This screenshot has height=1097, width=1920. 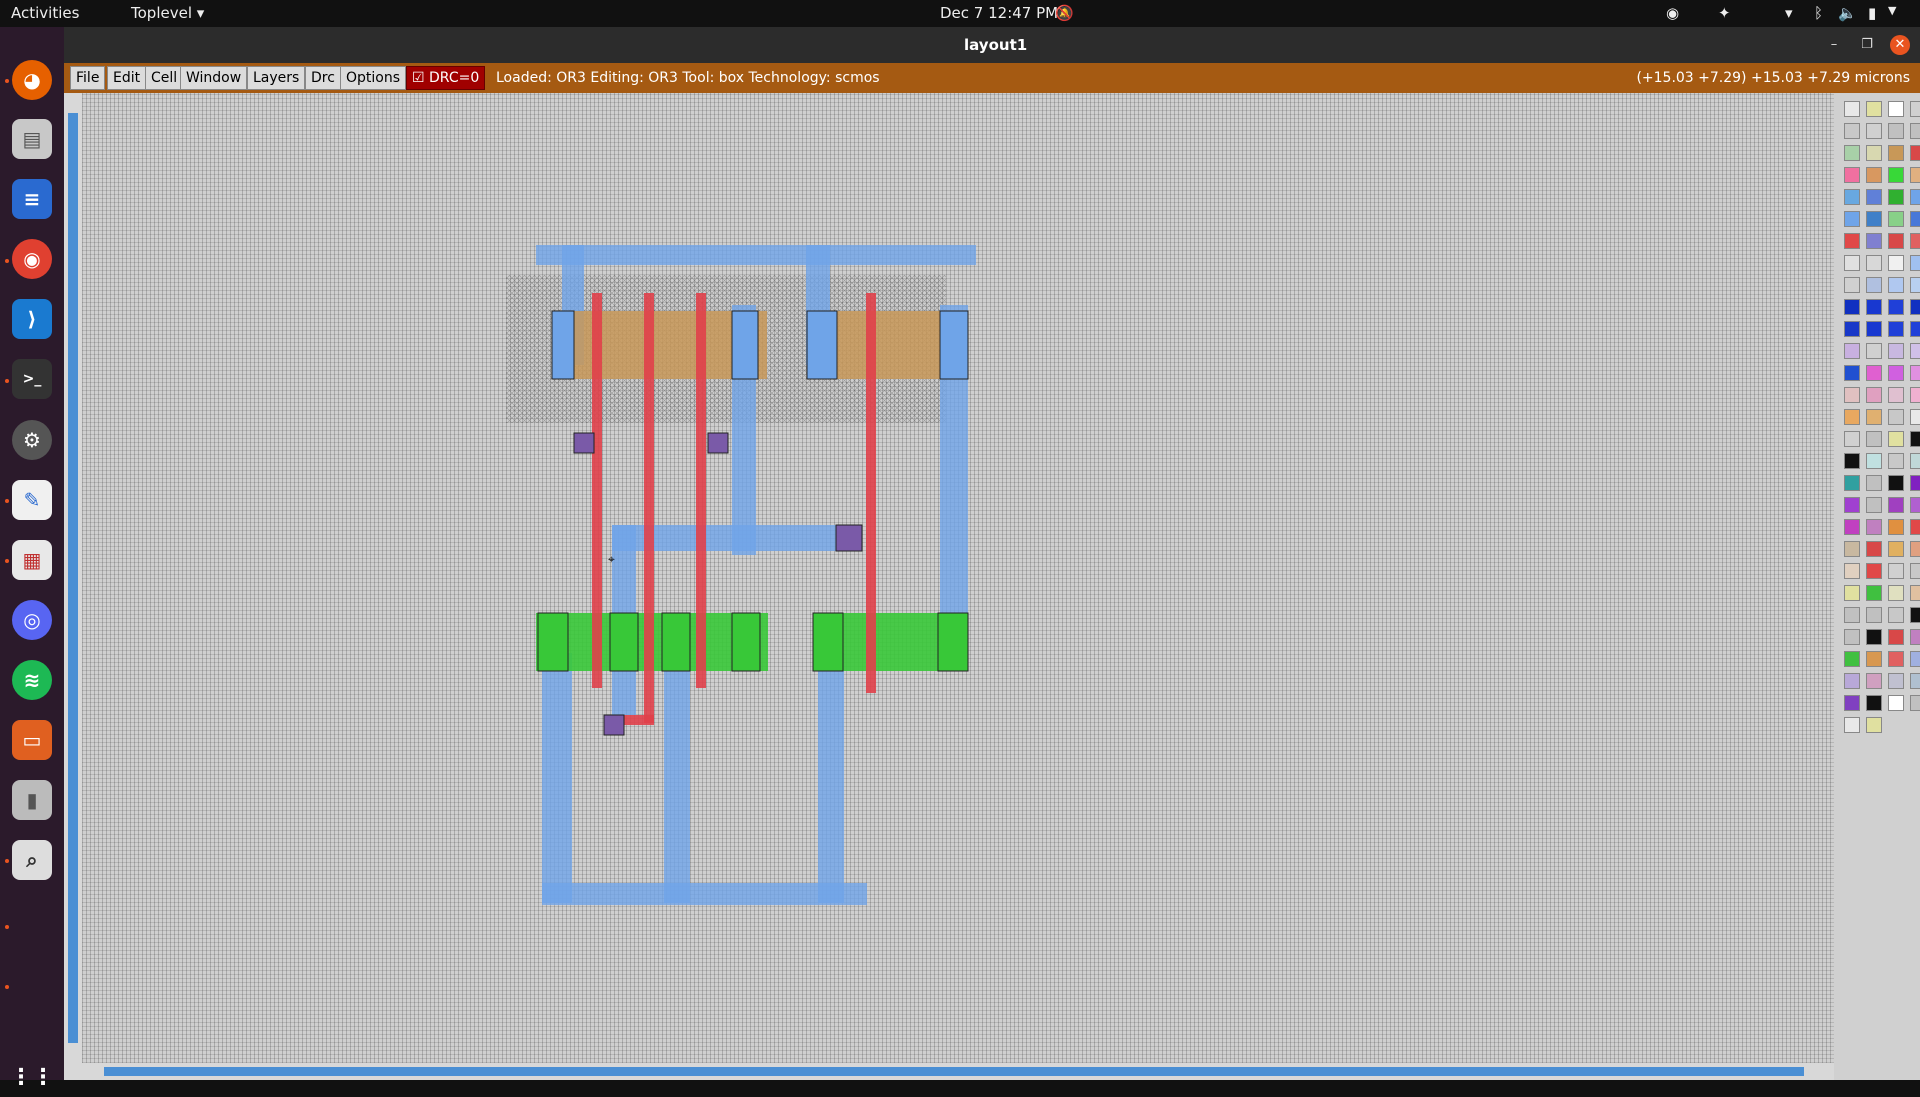 What do you see at coordinates (32, 319) in the screenshot?
I see `vscode-icon: ⟩` at bounding box center [32, 319].